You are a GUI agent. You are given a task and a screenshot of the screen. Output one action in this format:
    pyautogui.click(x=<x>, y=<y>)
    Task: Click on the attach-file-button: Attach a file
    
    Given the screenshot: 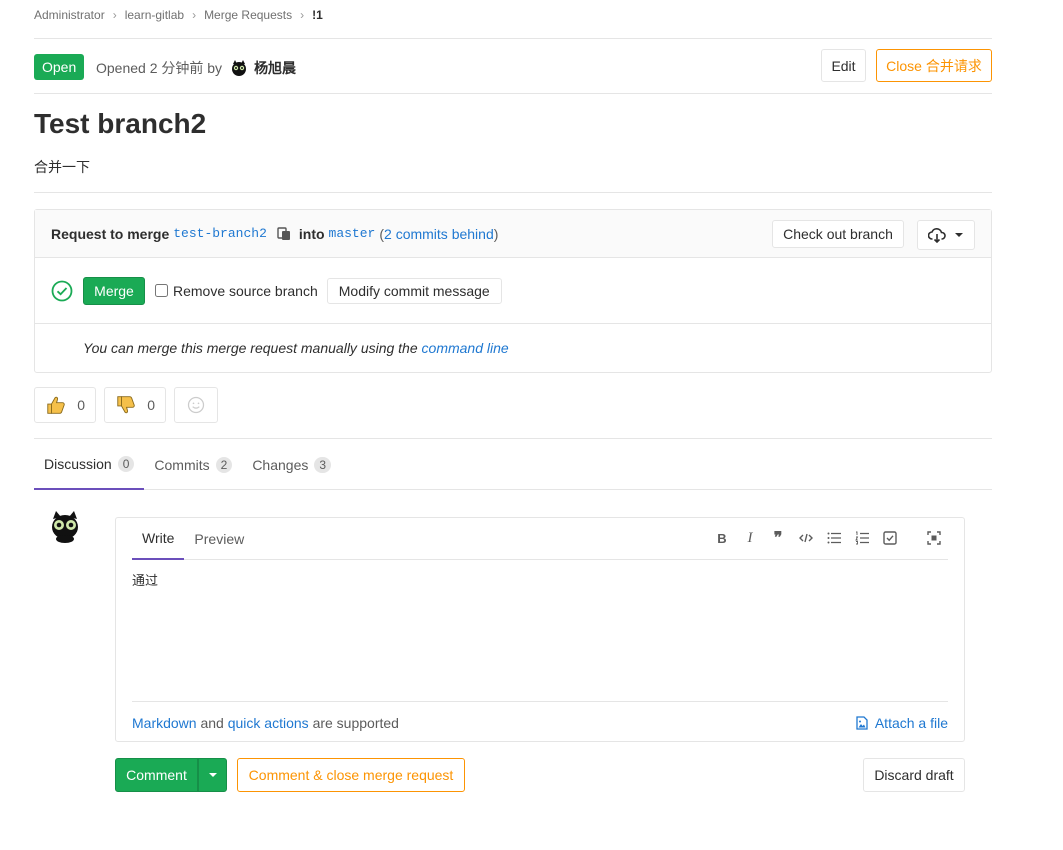 What is the action you would take?
    pyautogui.click(x=901, y=723)
    